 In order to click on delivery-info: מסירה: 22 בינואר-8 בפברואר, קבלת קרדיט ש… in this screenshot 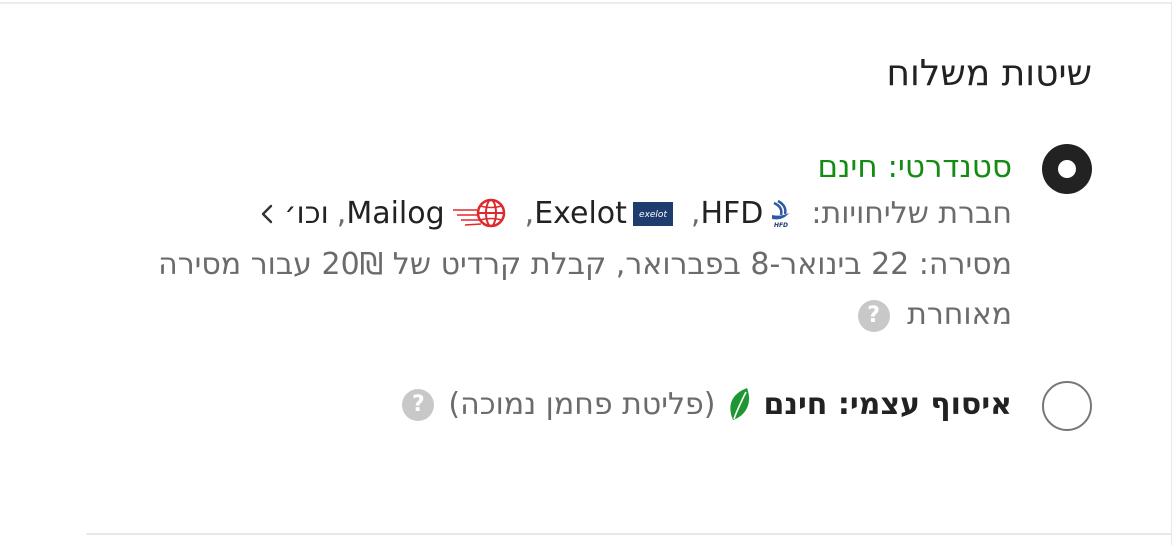, I will do `click(549, 290)`.